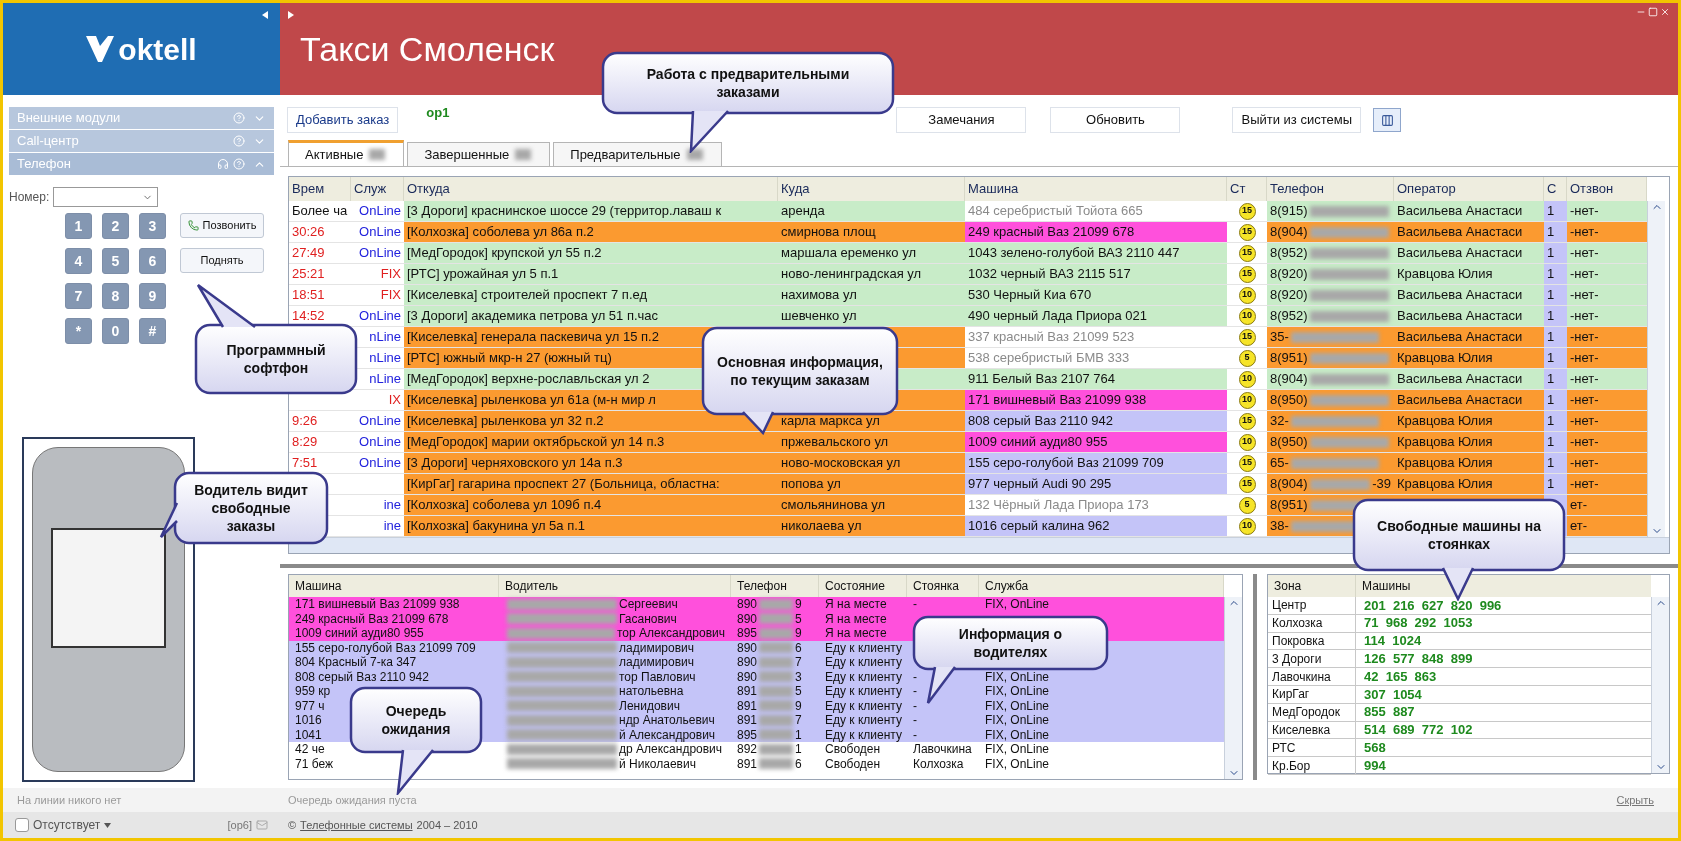  I want to click on phone-number: 32-, so click(1279, 421).